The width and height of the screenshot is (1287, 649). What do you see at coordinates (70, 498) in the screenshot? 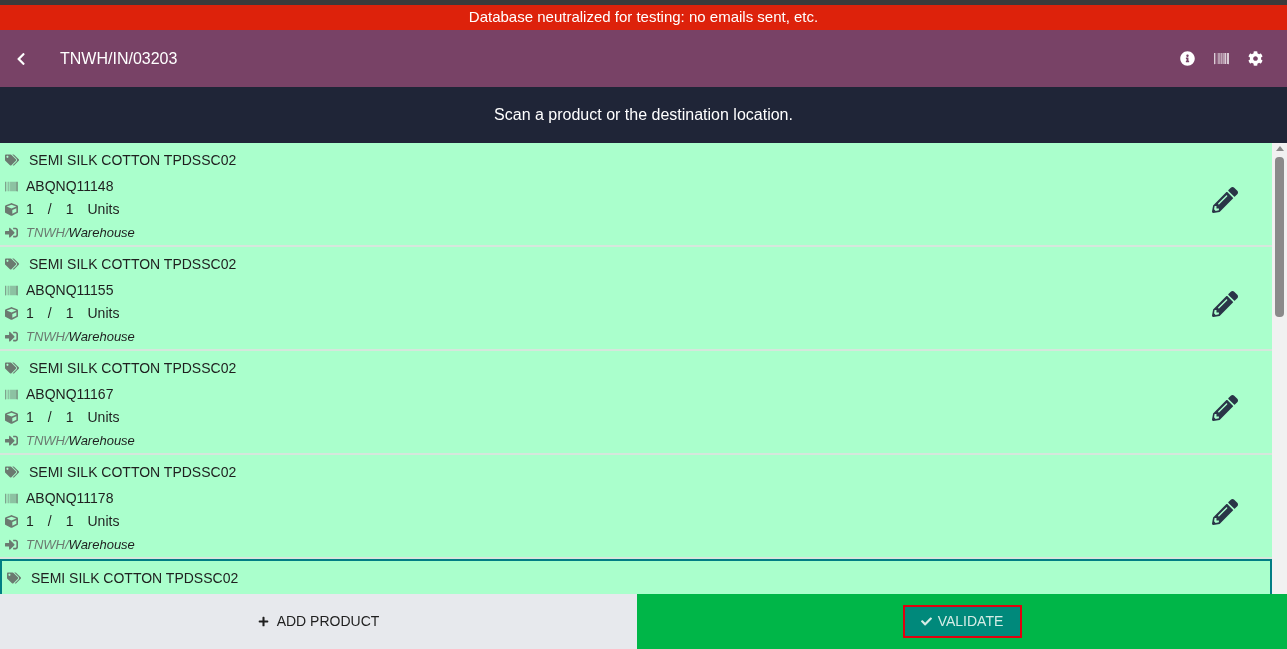
I see `lot-number: ABQNQ11178` at bounding box center [70, 498].